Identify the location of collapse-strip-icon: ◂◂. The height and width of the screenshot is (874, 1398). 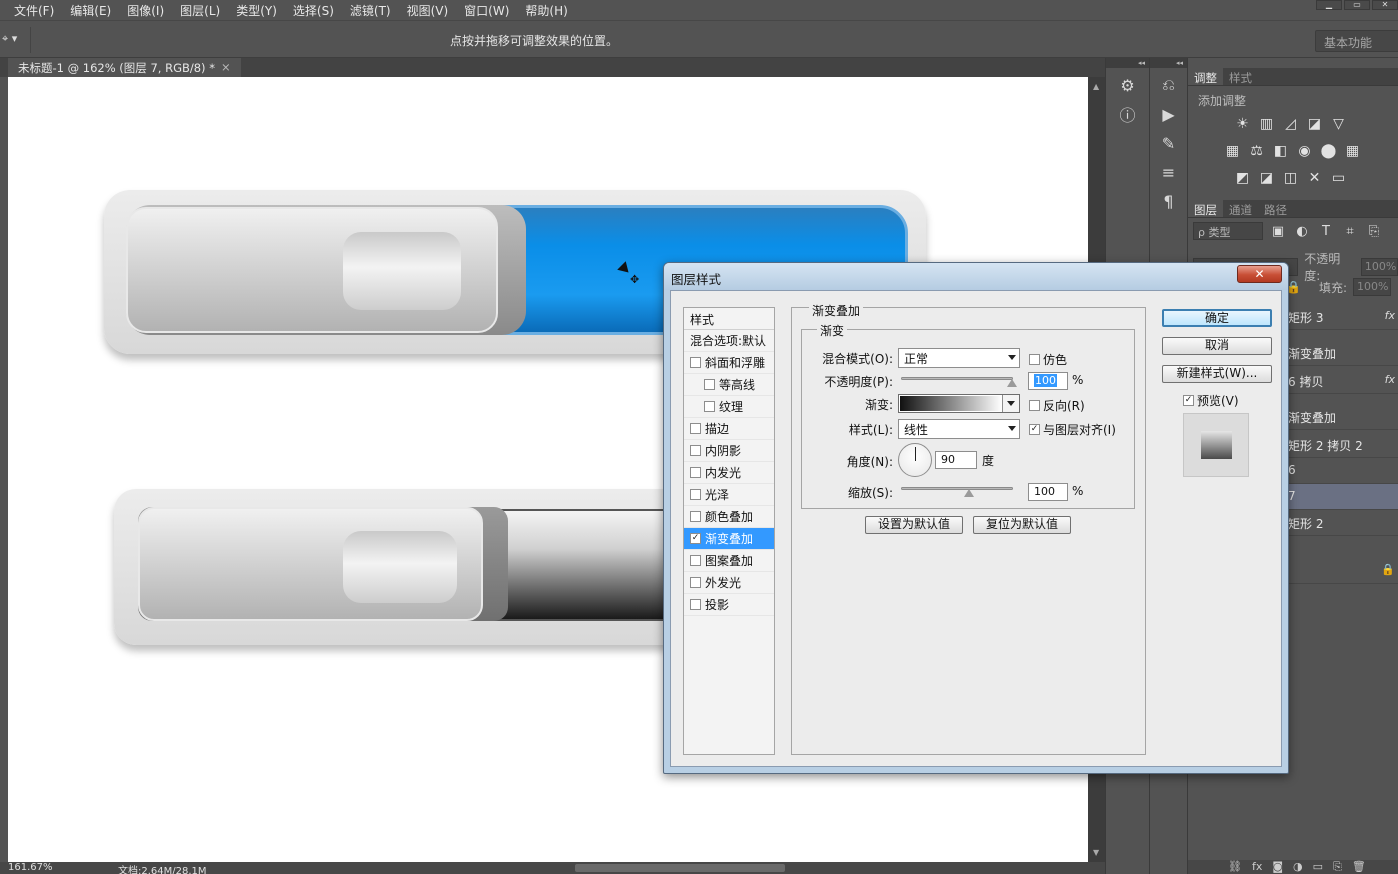
(1127, 63).